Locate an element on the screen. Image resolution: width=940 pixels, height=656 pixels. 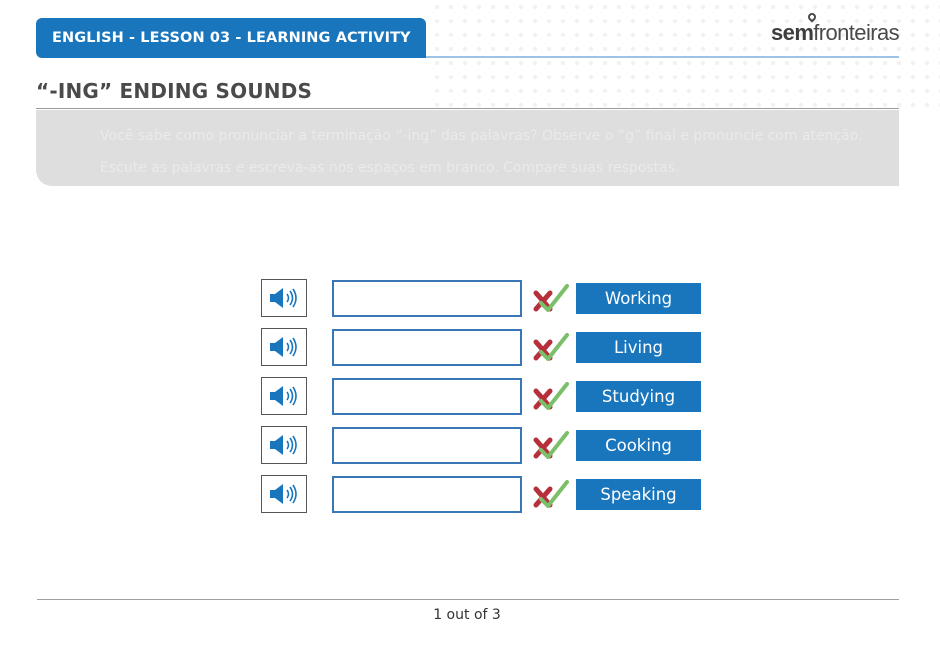
lesson-header: ENGLISH - LESSON 03 - LEARNING ACTIVITY is located at coordinates (231, 38).